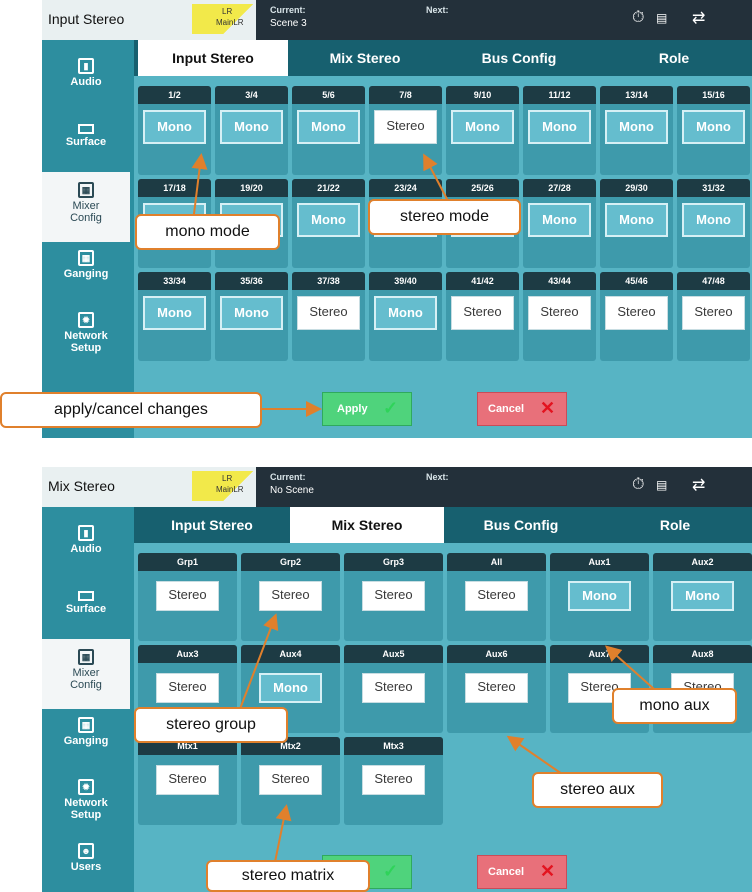  Describe the element at coordinates (506, 409) in the screenshot. I see `cancel-label: Cancel` at that location.